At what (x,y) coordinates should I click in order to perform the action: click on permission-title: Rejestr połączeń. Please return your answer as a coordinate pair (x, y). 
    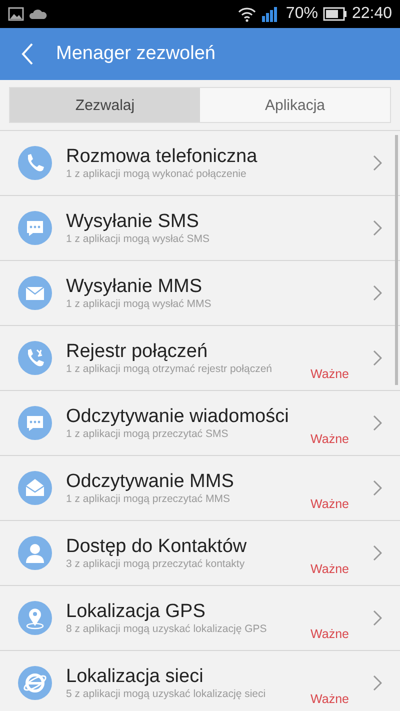
    Looking at the image, I should click on (137, 352).